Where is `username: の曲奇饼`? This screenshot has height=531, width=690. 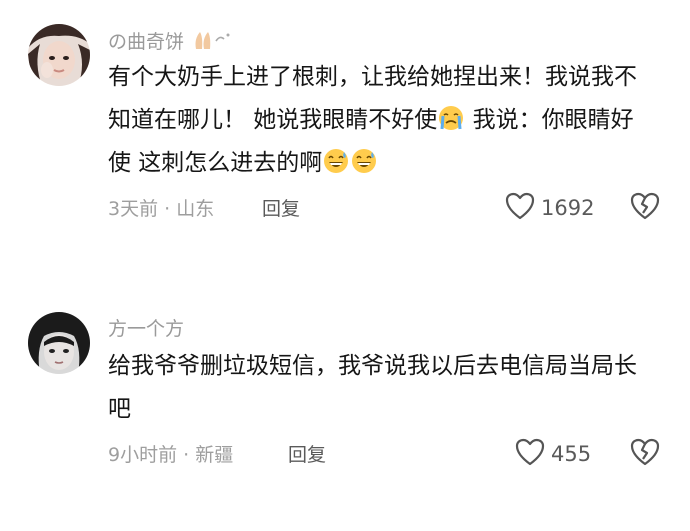 username: の曲奇饼 is located at coordinates (171, 41).